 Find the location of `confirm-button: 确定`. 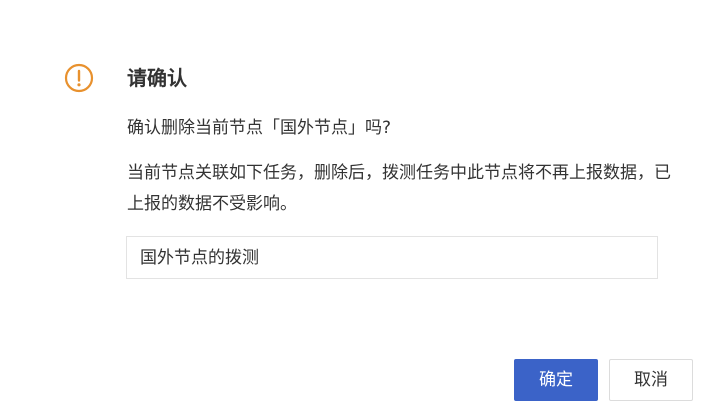

confirm-button: 确定 is located at coordinates (556, 380).